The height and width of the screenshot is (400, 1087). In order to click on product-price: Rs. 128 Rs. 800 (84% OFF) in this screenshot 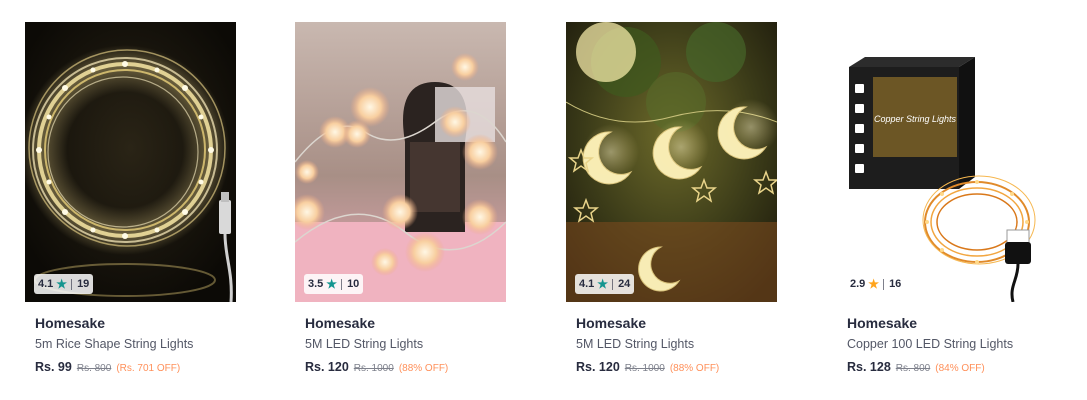, I will do `click(947, 367)`.